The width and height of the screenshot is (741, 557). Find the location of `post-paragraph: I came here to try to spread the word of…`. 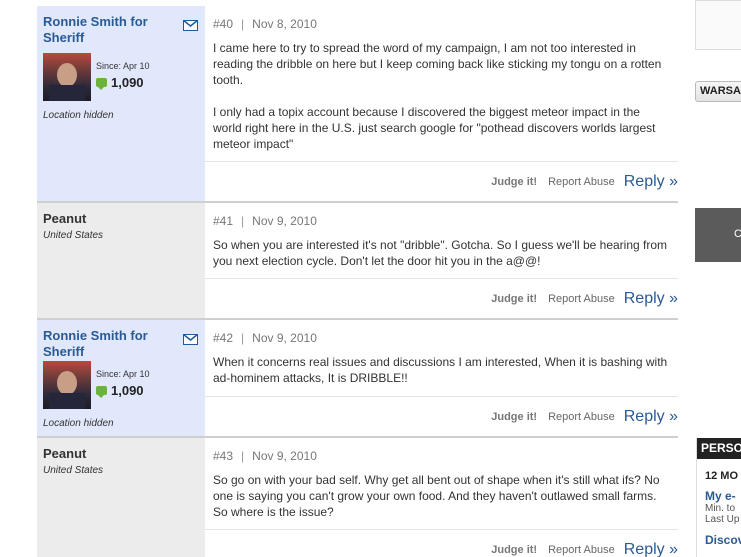

post-paragraph: I came here to try to spread the word of… is located at coordinates (437, 64).